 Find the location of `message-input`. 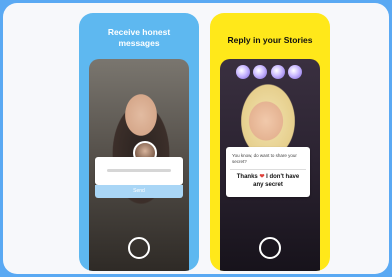

message-input is located at coordinates (139, 171).